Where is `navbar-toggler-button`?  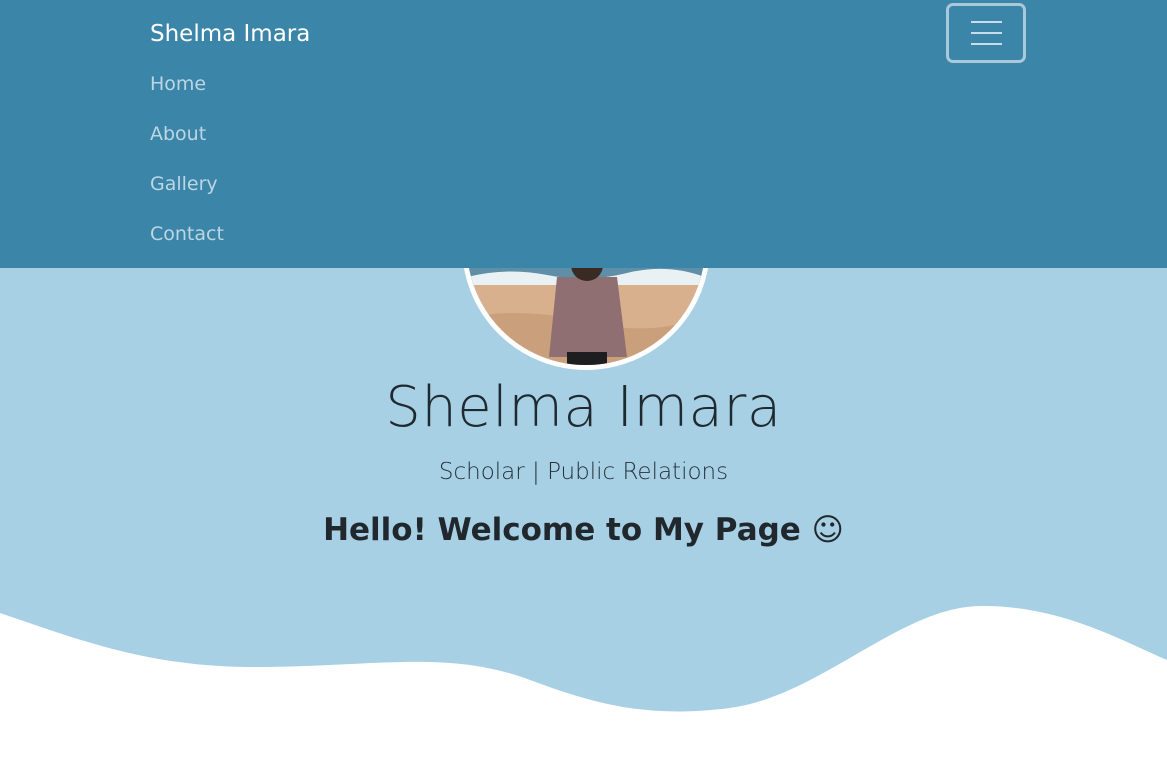 navbar-toggler-button is located at coordinates (986, 33).